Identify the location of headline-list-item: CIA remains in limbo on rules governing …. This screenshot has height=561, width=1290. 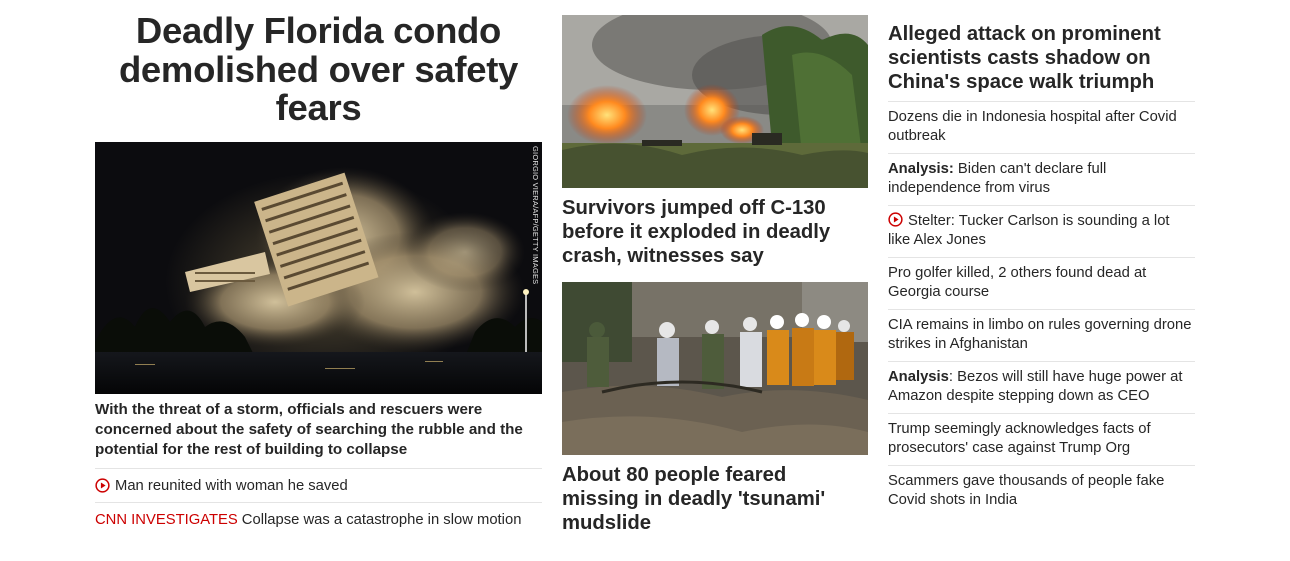
(1041, 335).